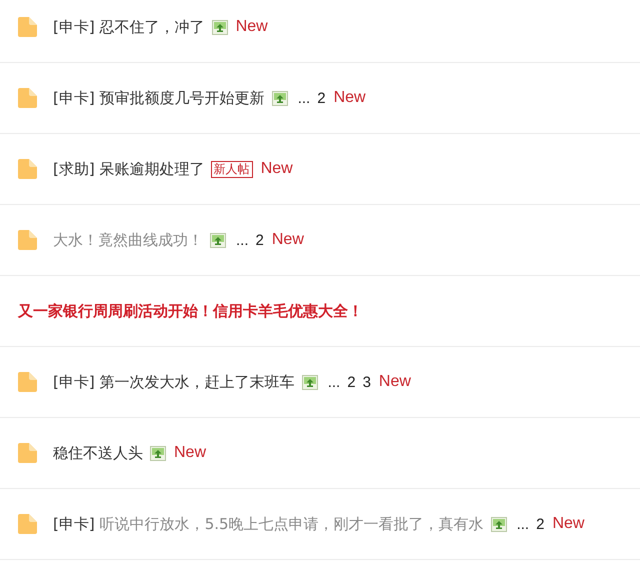 The height and width of the screenshot is (561, 640). I want to click on thread-title-link: 第一次发大水，赶上了末班车, so click(197, 382).